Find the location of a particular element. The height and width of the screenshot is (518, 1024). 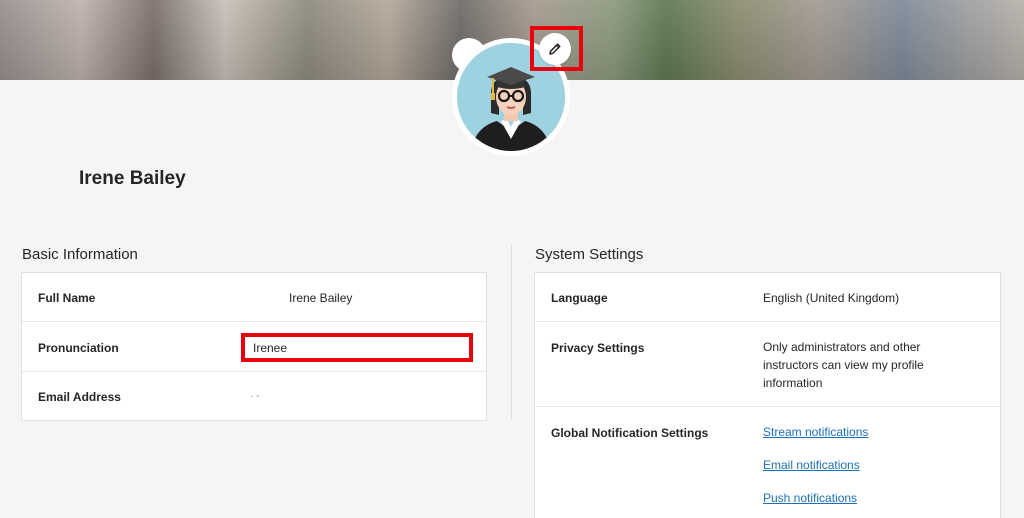

column-divider is located at coordinates (511, 332).